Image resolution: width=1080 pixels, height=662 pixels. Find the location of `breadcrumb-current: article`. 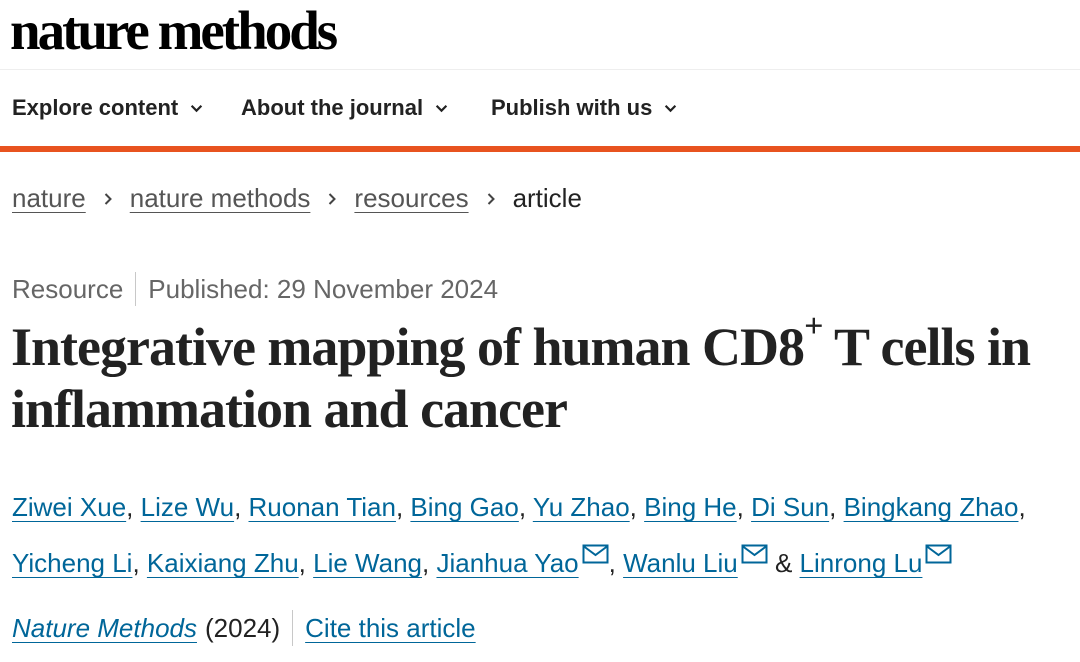

breadcrumb-current: article is located at coordinates (547, 198).